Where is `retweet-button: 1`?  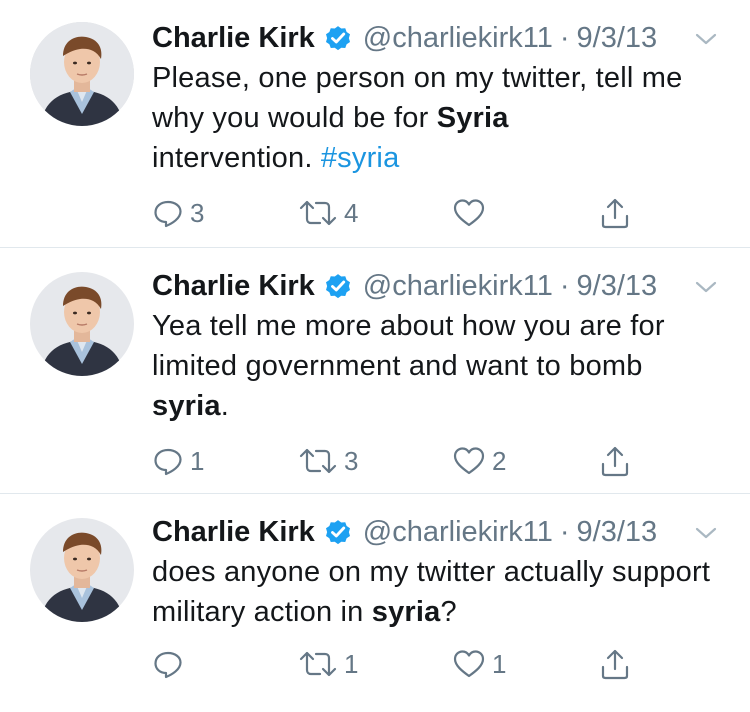
retweet-button: 1 is located at coordinates (328, 664).